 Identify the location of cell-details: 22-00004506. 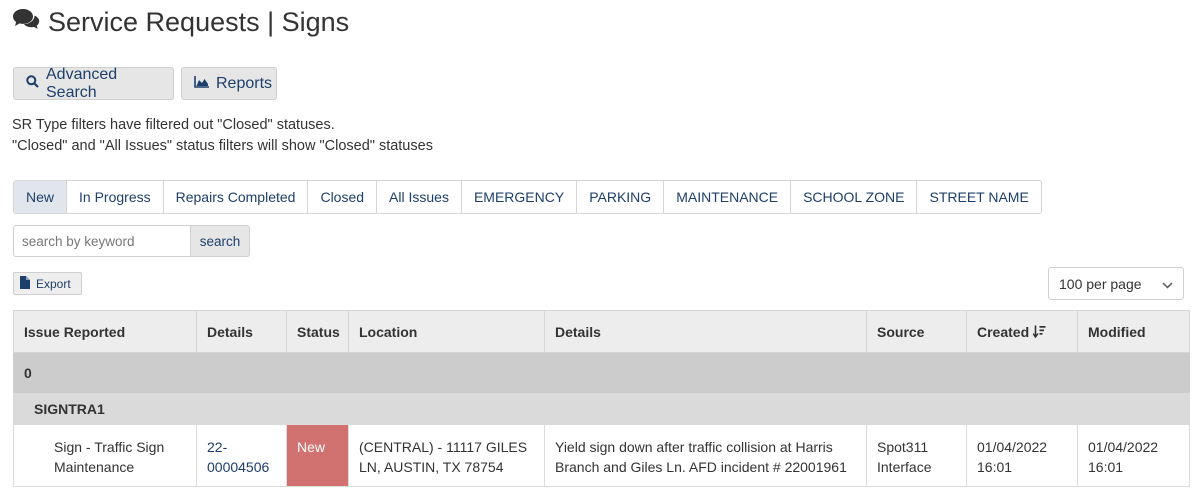
(241, 455).